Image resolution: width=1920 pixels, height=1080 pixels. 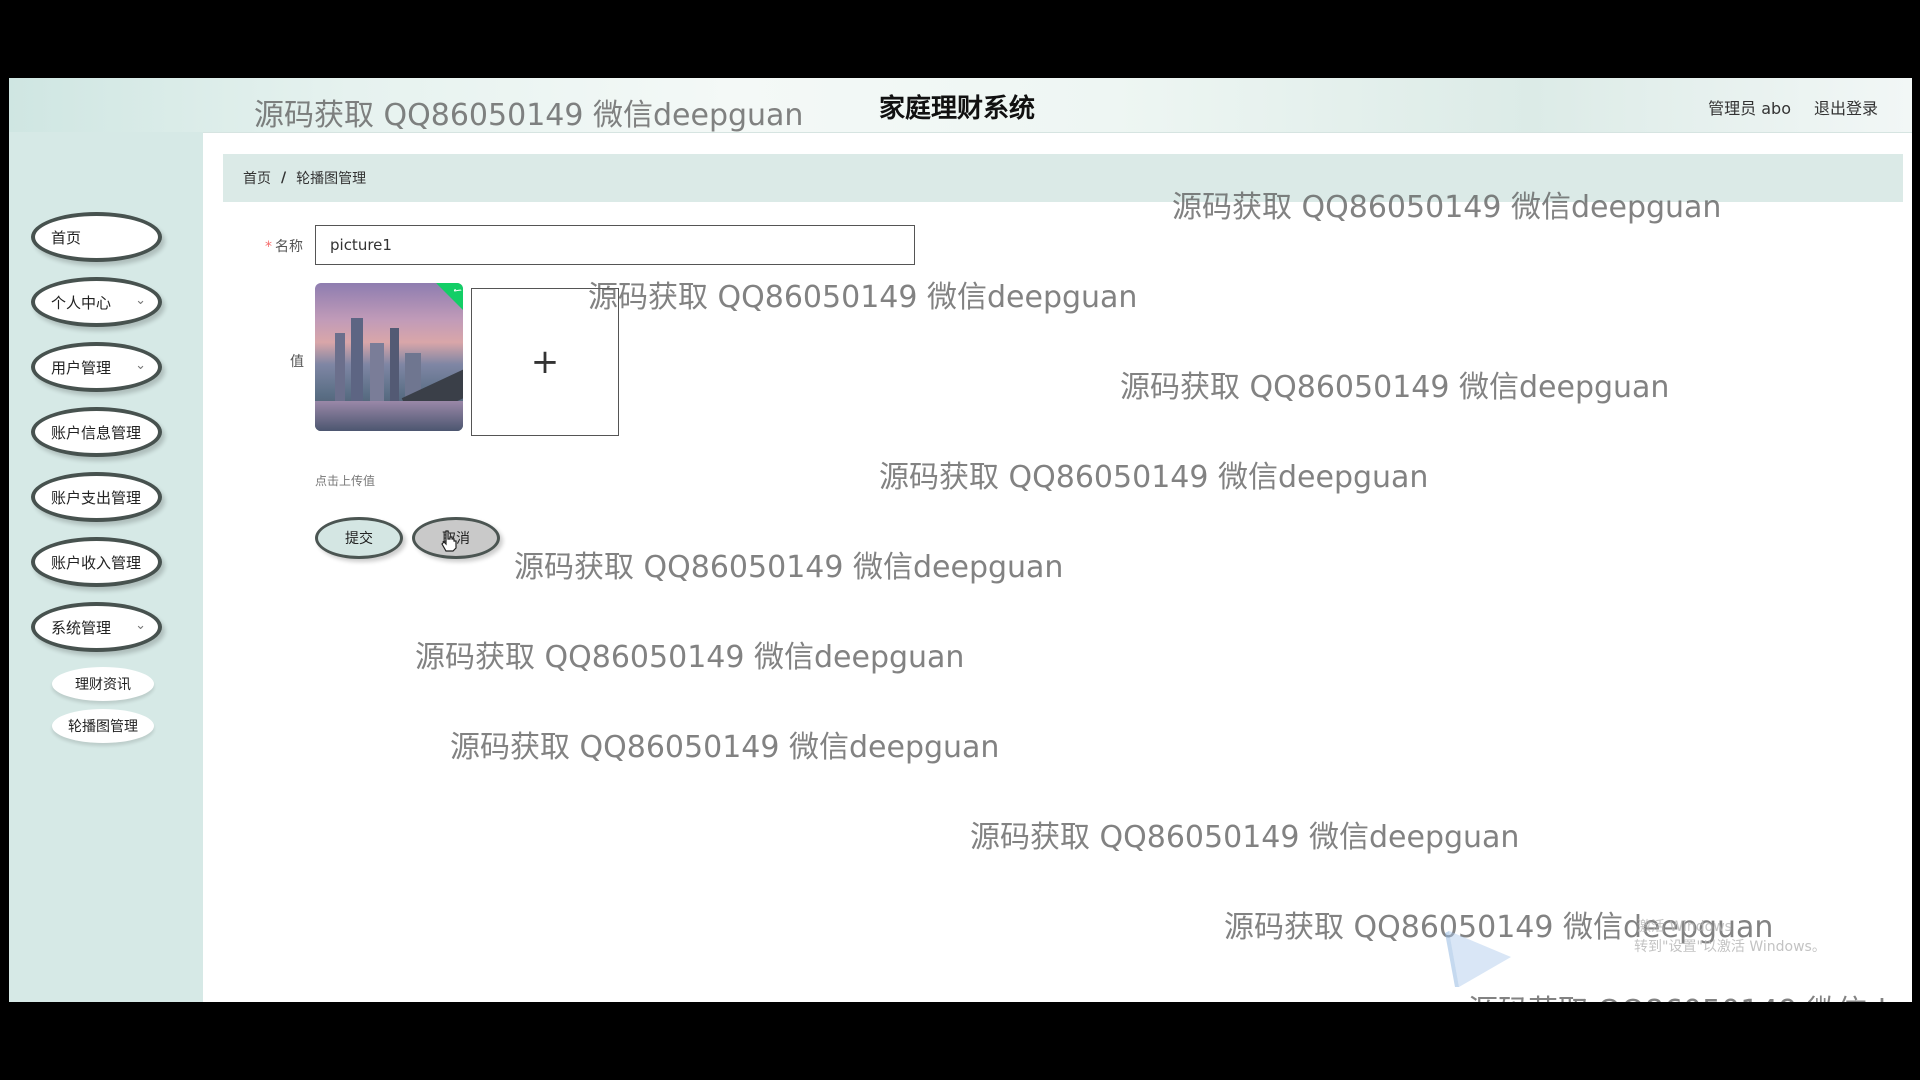 What do you see at coordinates (81, 627) in the screenshot?
I see `sidebar-item-label: 系统管理` at bounding box center [81, 627].